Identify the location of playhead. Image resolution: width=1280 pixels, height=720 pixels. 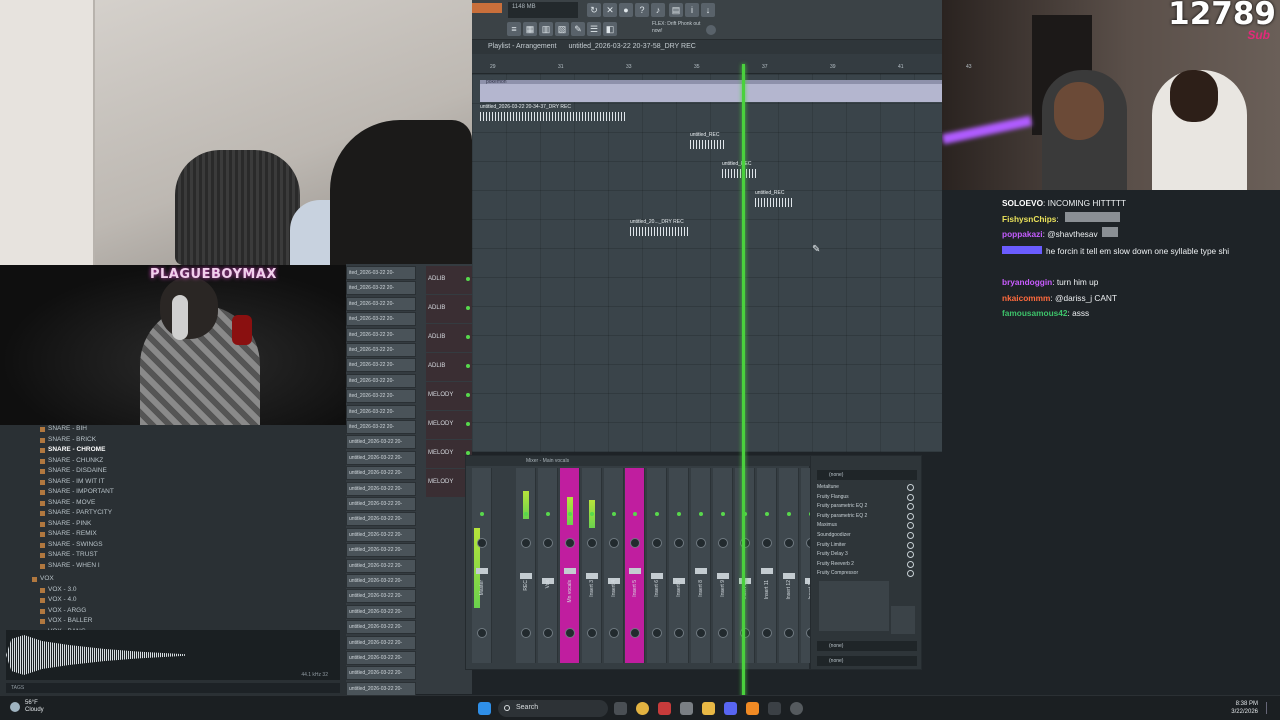
(743, 384).